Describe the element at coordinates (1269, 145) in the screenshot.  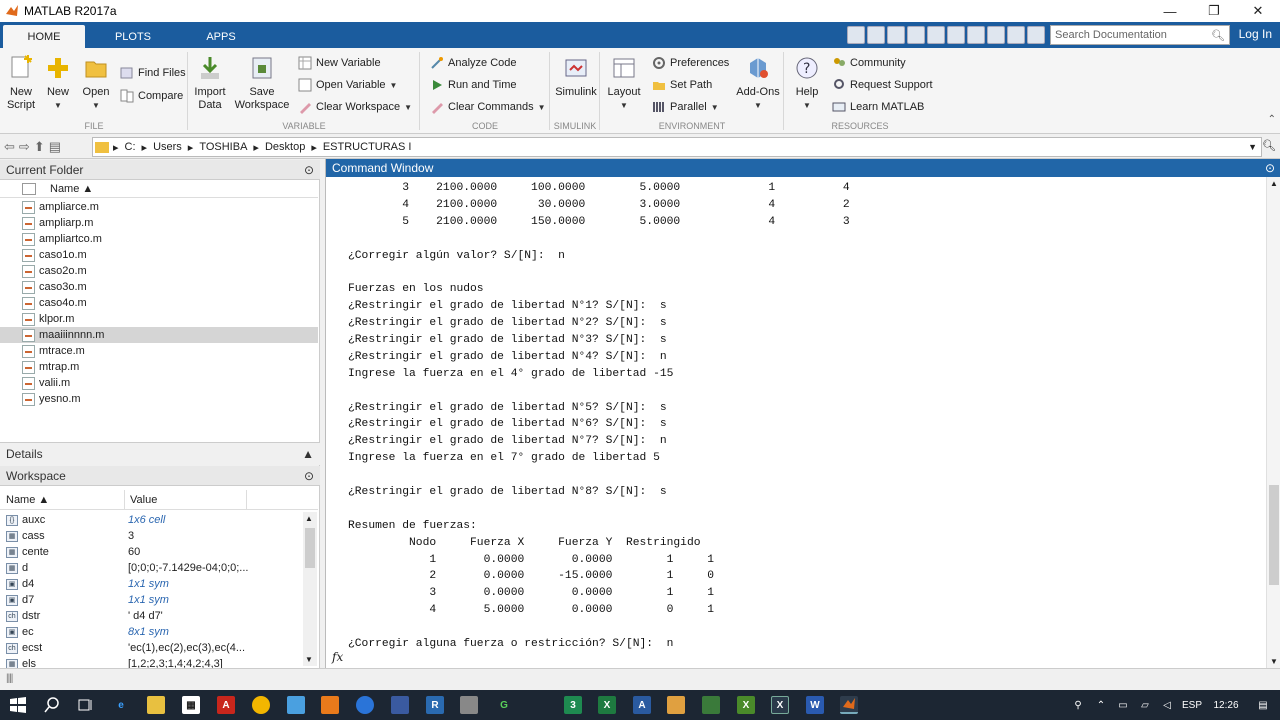
I see `search-folder-icon: 🔍︎` at that location.